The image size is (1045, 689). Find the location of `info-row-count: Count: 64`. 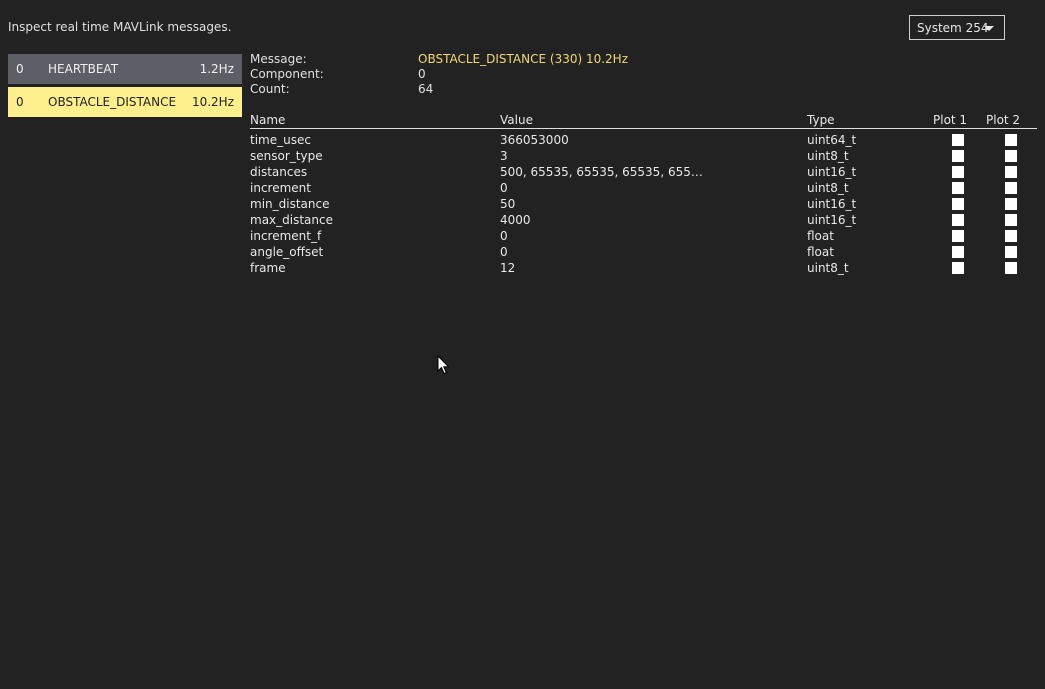

info-row-count: Count: 64 is located at coordinates (643, 89).